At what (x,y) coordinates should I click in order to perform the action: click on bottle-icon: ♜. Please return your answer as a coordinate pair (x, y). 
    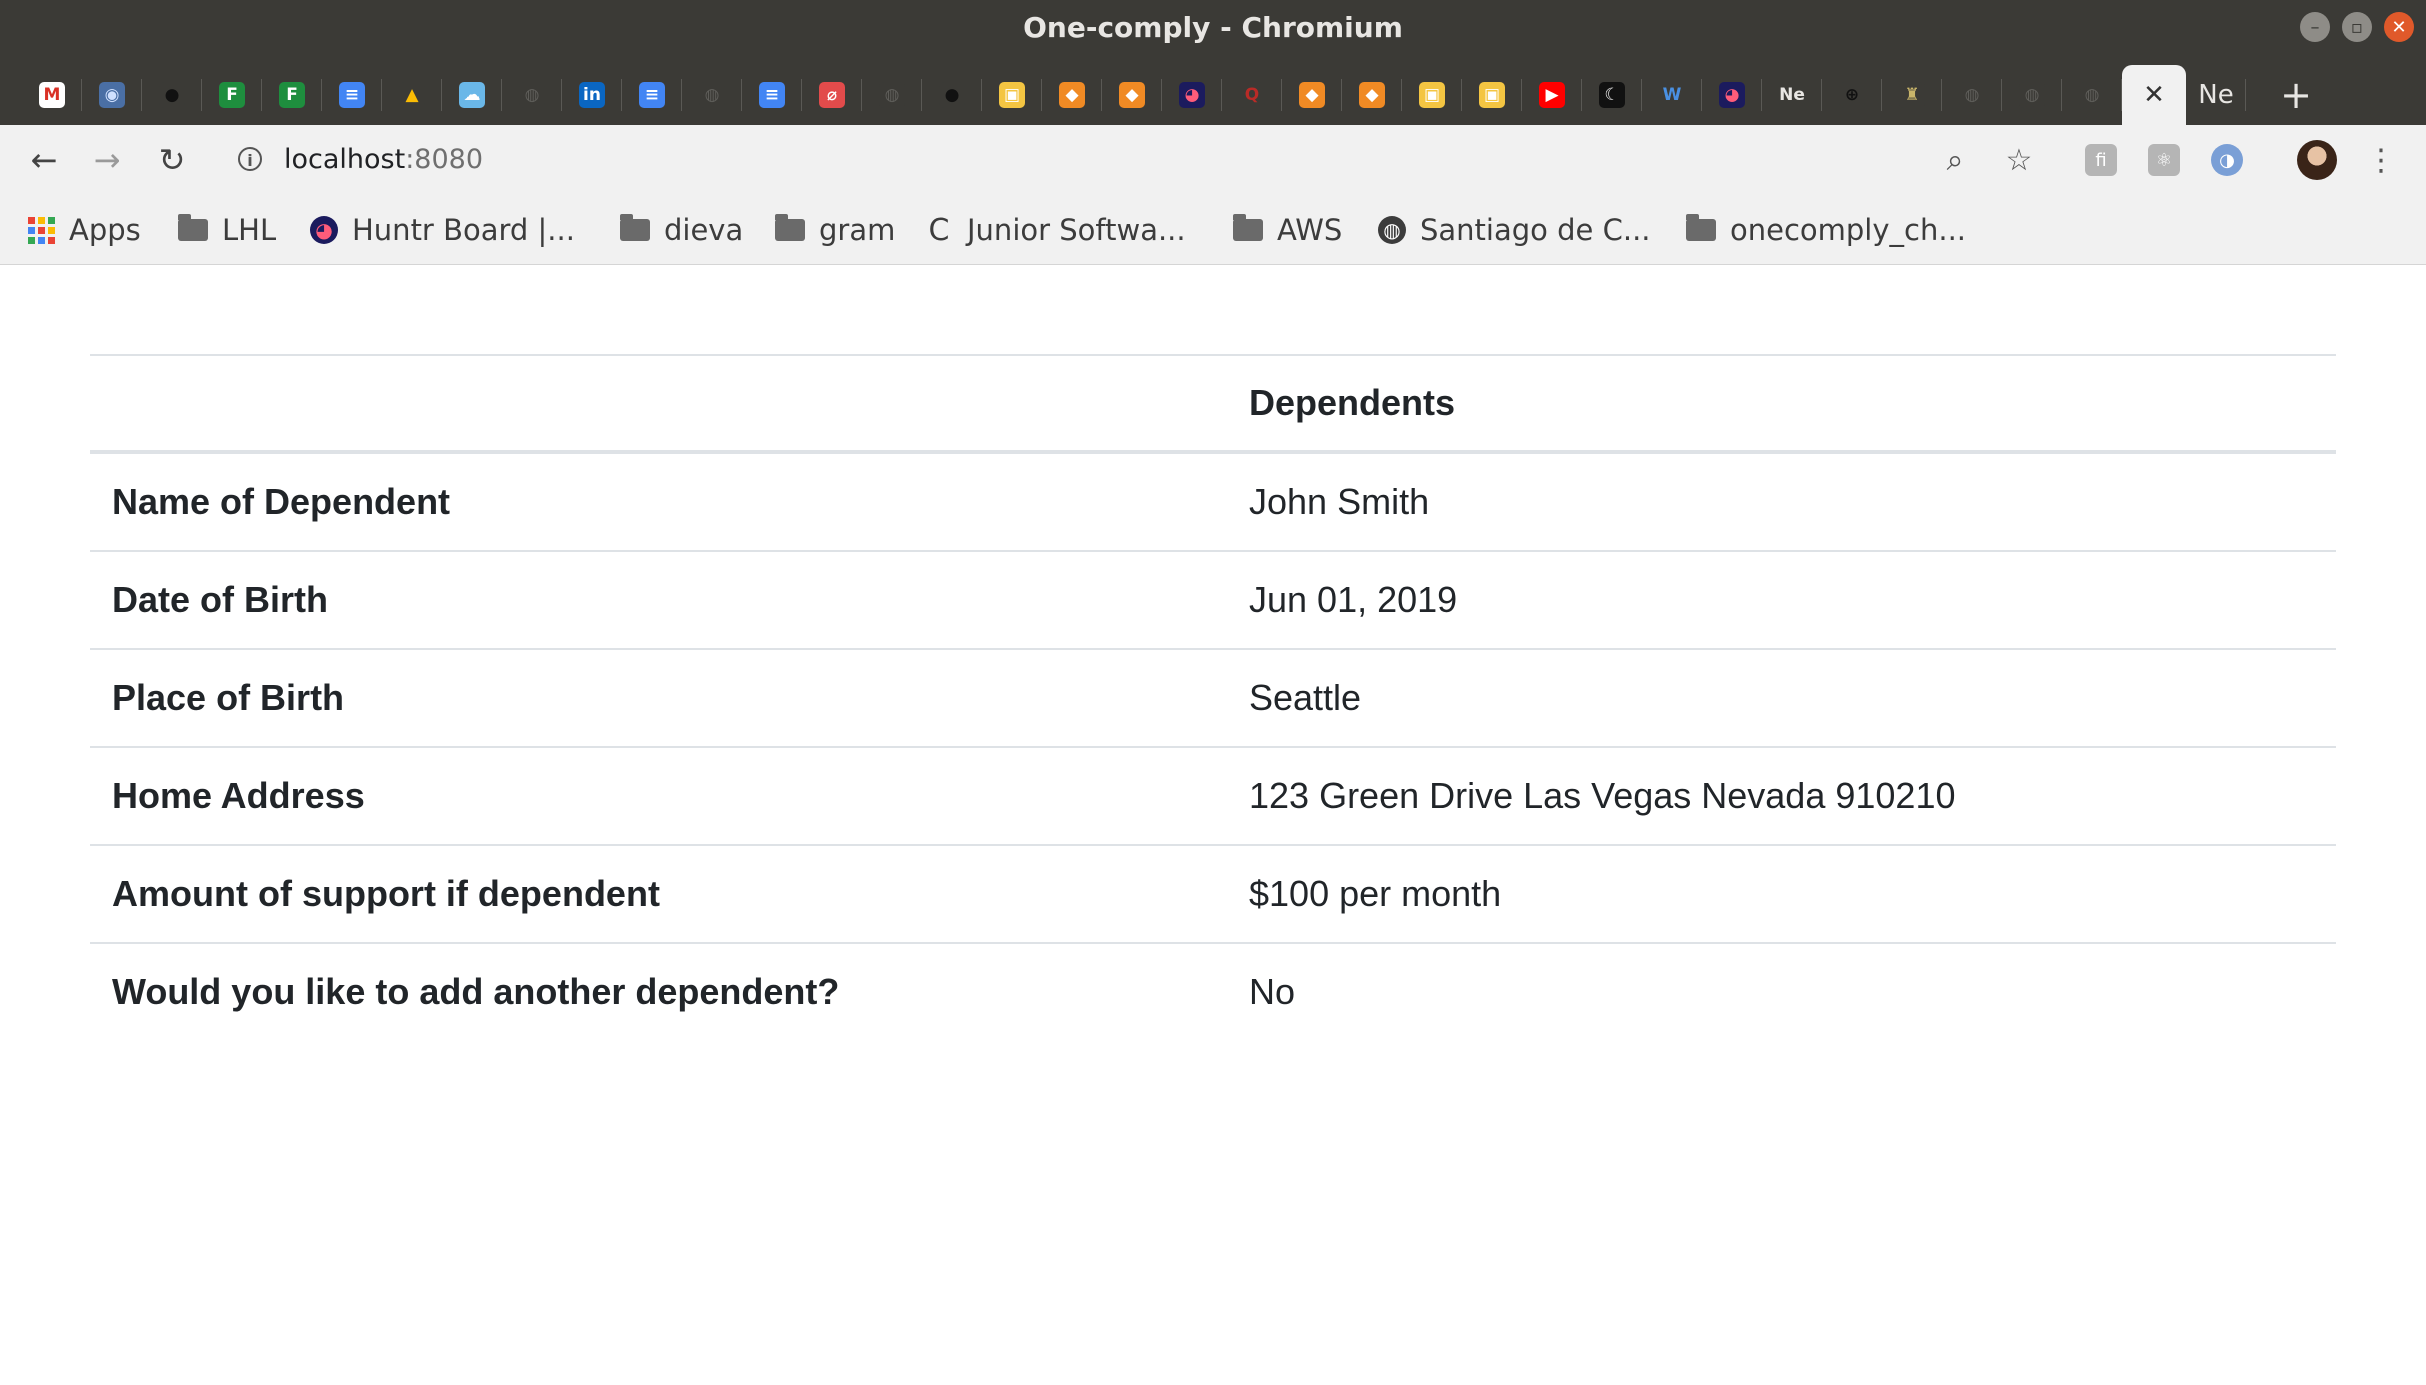
    Looking at the image, I should click on (1912, 95).